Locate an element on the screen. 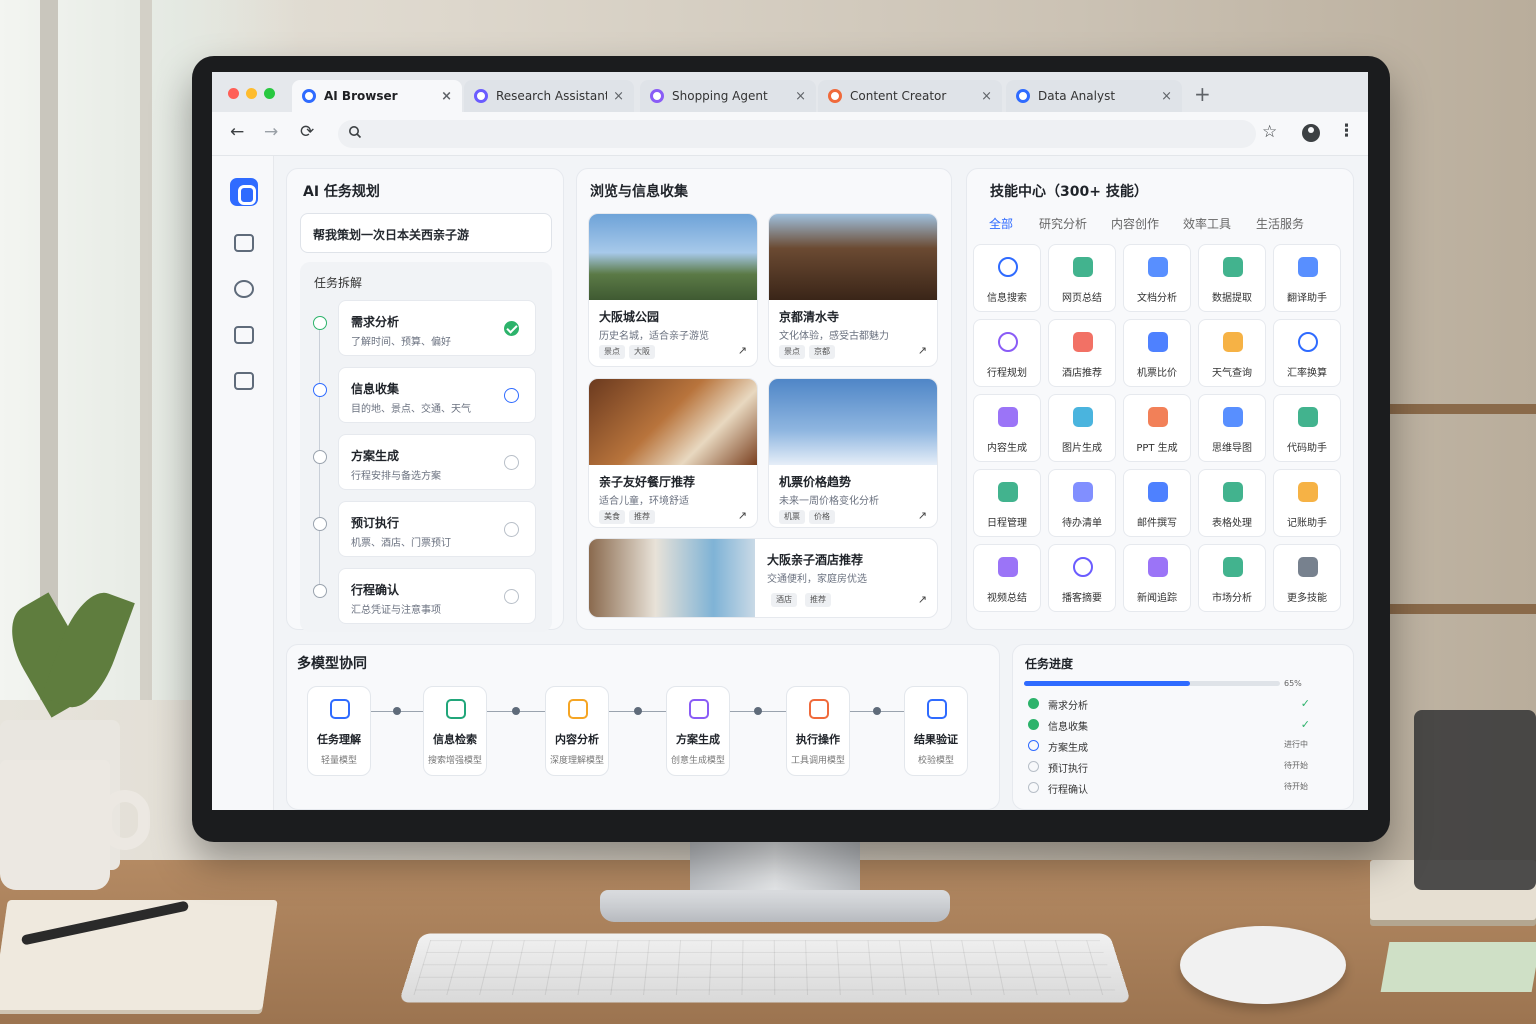 The width and height of the screenshot is (1536, 1024). model-node: 内容分析 深度理解模型 is located at coordinates (577, 731).